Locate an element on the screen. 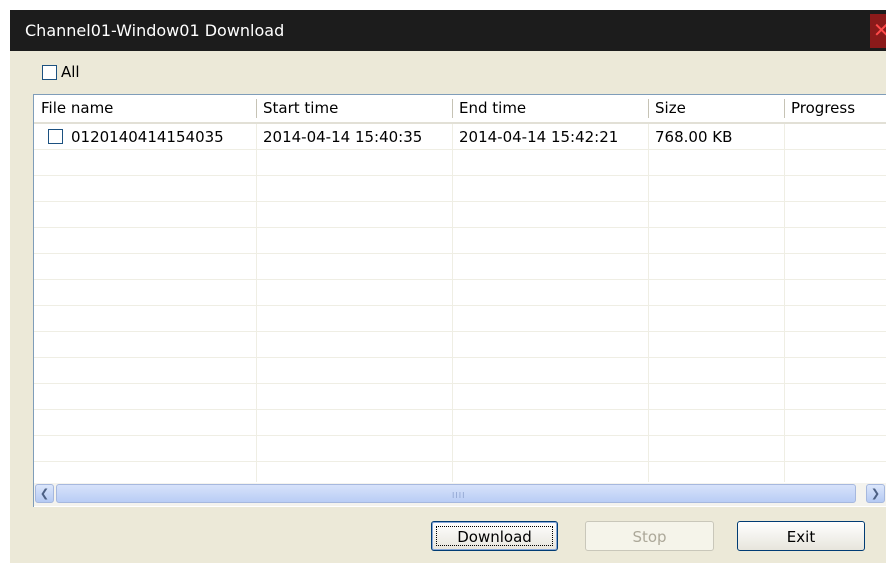 This screenshot has height=563, width=886. select-all-checkbox is located at coordinates (49, 72).